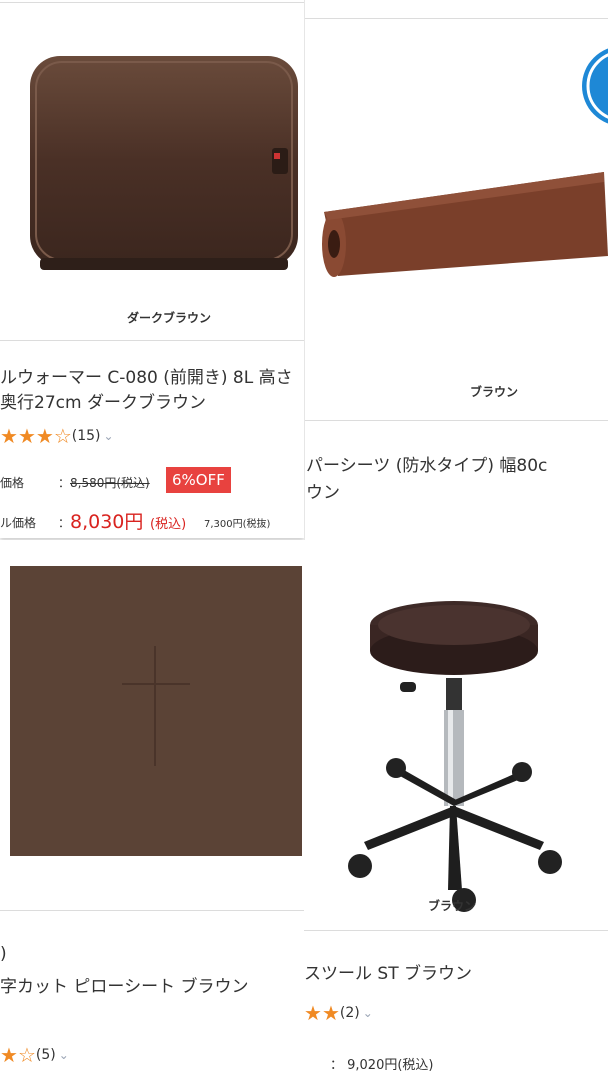  I want to click on discount-badge: 6%OFF, so click(198, 480).